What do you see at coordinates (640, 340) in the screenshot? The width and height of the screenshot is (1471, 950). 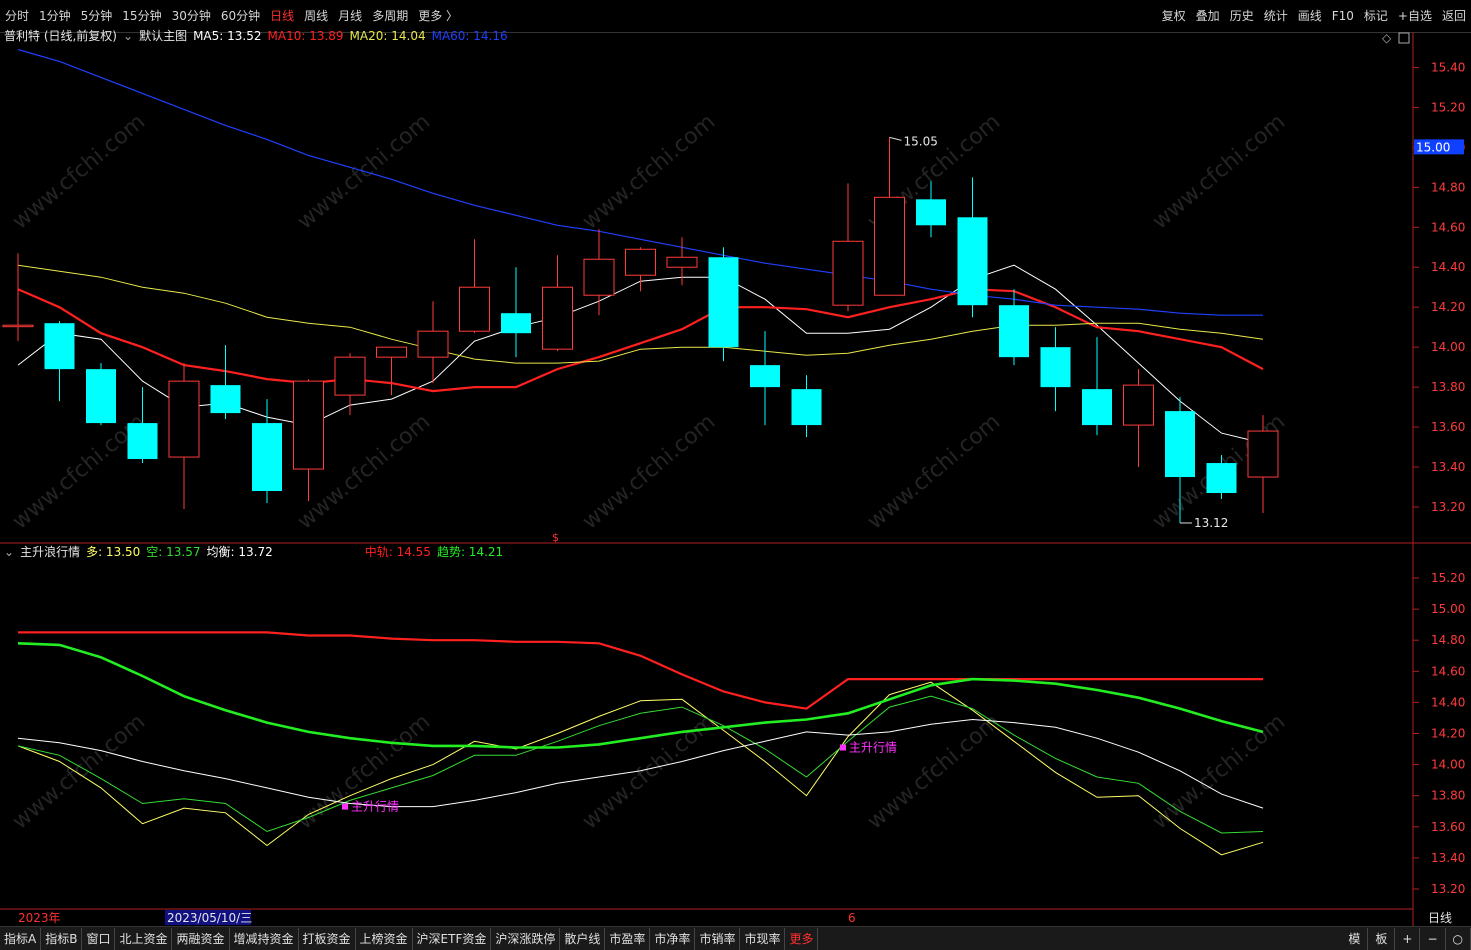 I see `ma-line-ma10` at bounding box center [640, 340].